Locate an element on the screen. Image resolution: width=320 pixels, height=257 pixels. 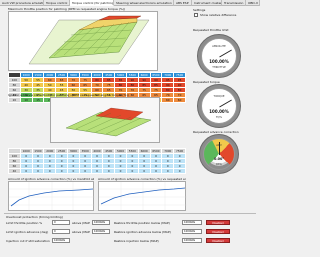
requested-torque-label: Requested torque is located at coordinates (206, 82).